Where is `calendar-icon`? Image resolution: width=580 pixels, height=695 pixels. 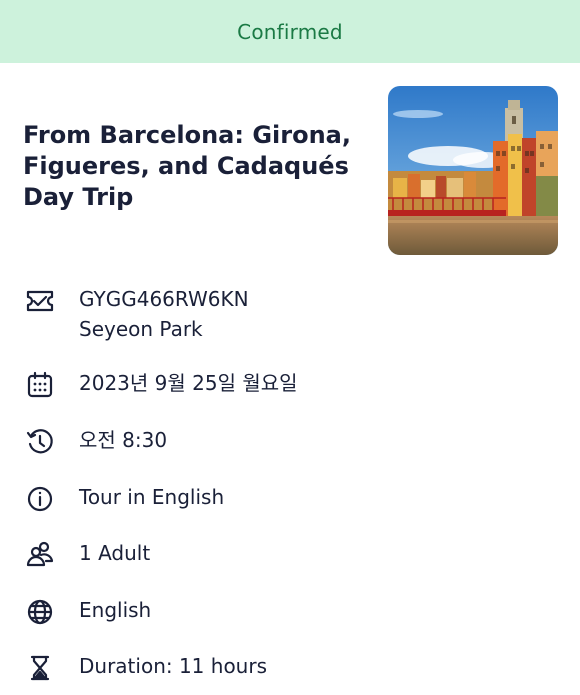 calendar-icon is located at coordinates (40, 385).